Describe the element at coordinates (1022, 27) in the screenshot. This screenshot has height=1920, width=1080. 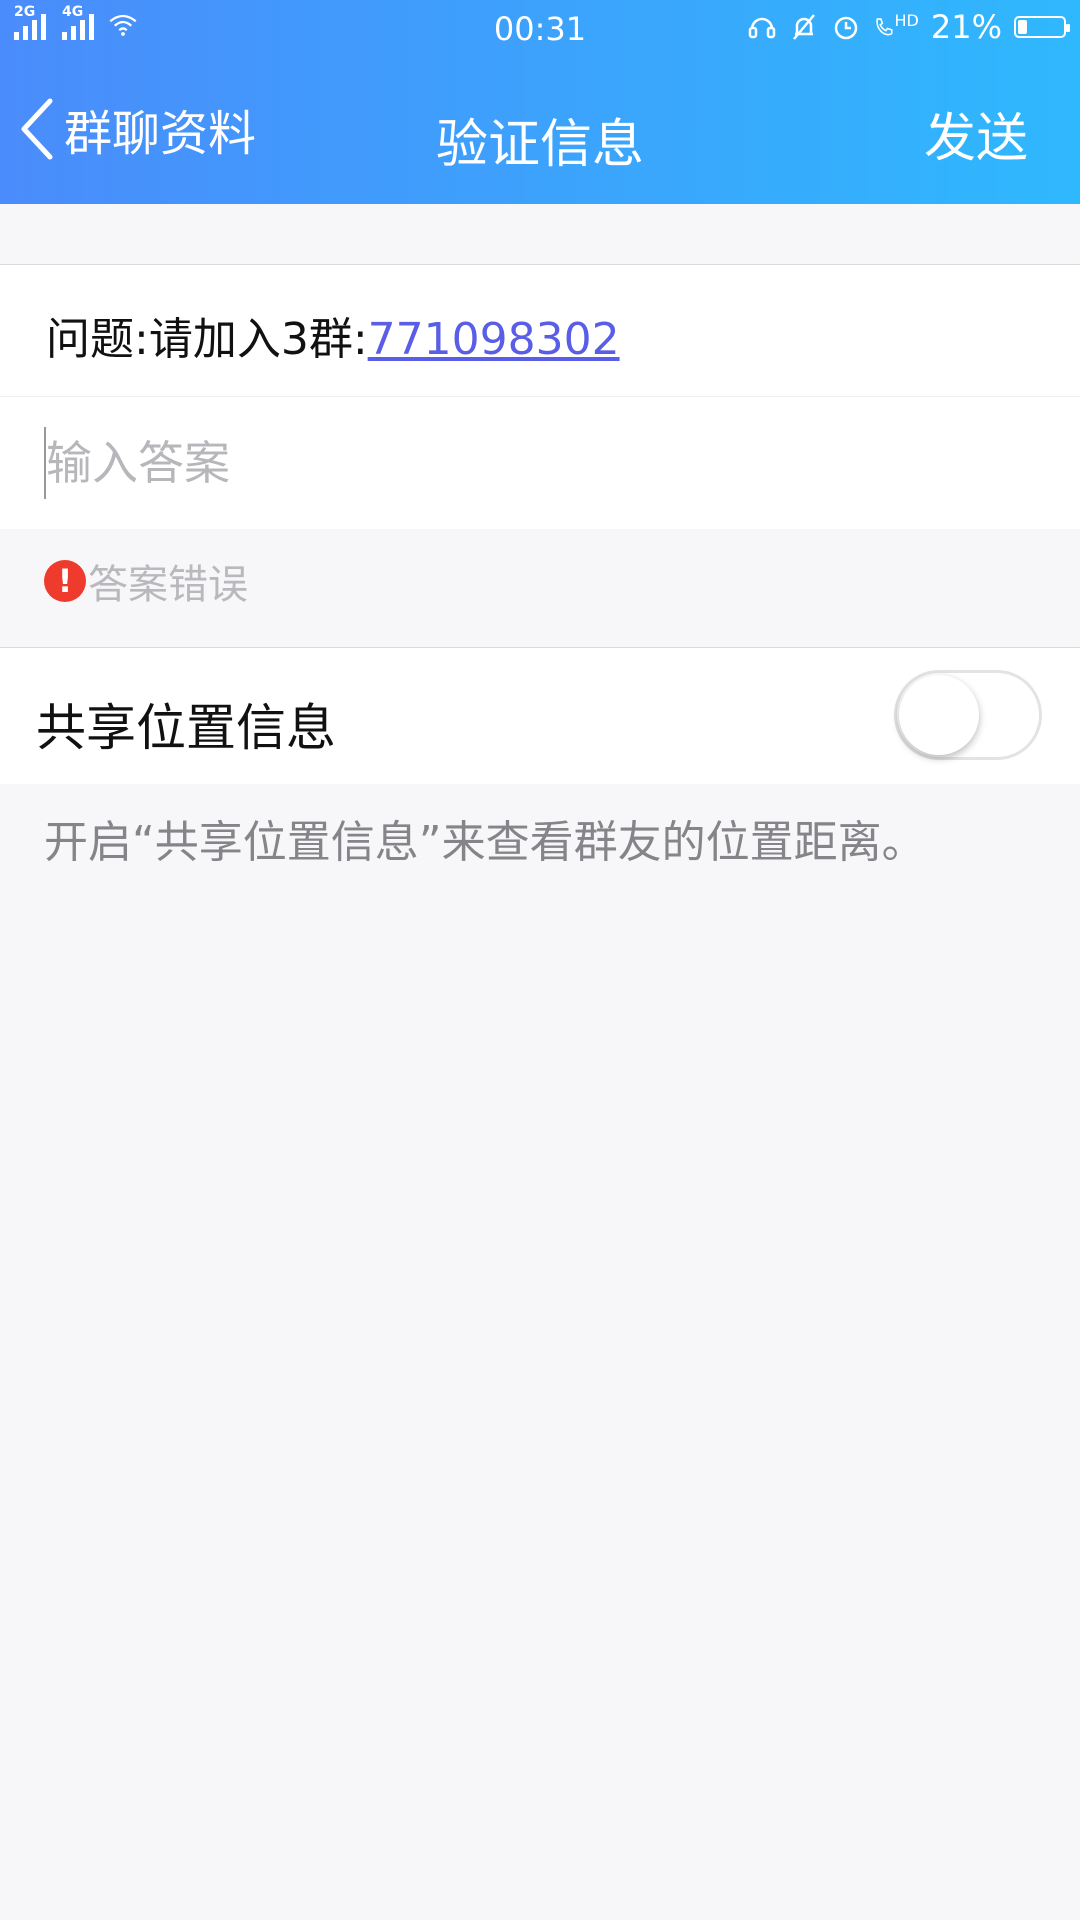
I see `battery-fill` at that location.